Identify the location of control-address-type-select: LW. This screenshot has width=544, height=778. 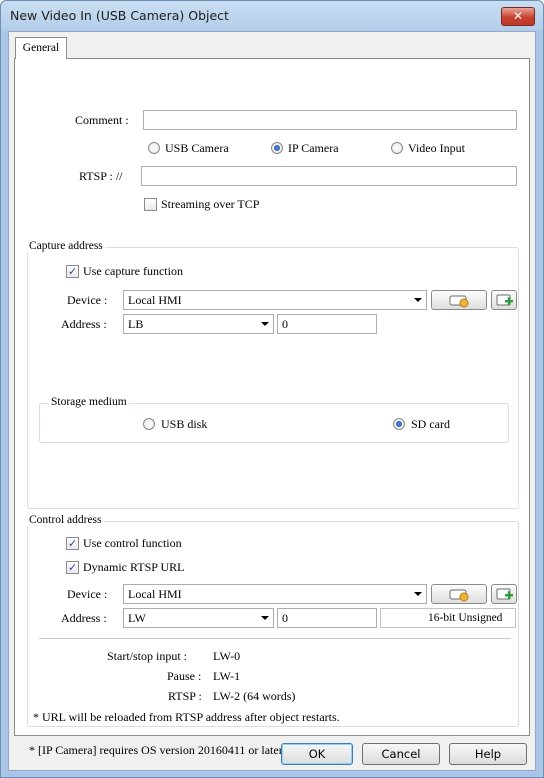
(198, 618).